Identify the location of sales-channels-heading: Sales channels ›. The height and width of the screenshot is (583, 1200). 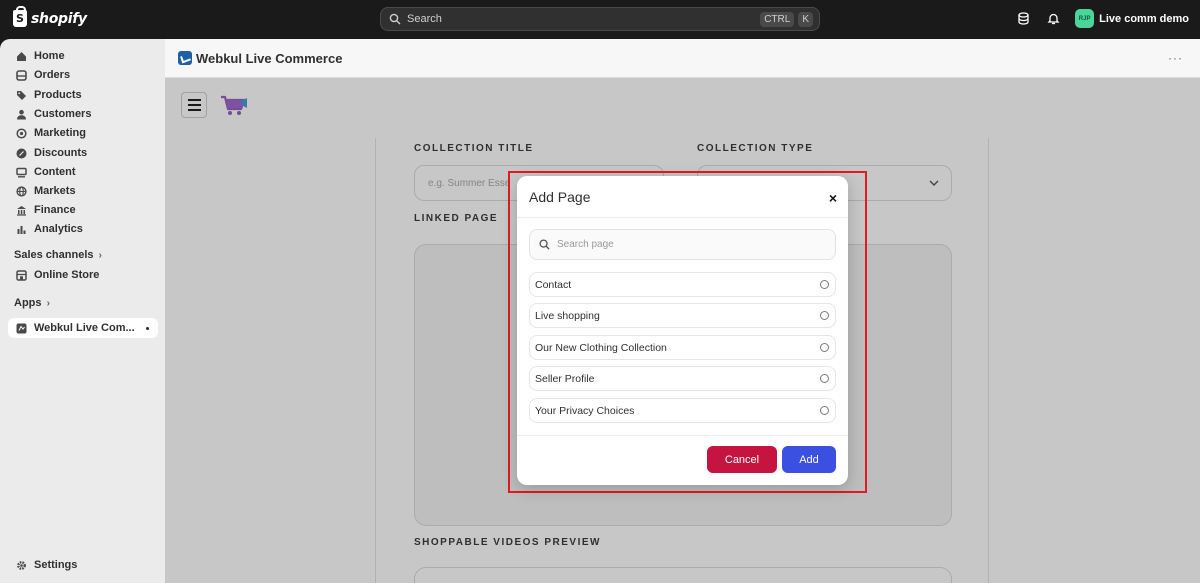
(58, 255).